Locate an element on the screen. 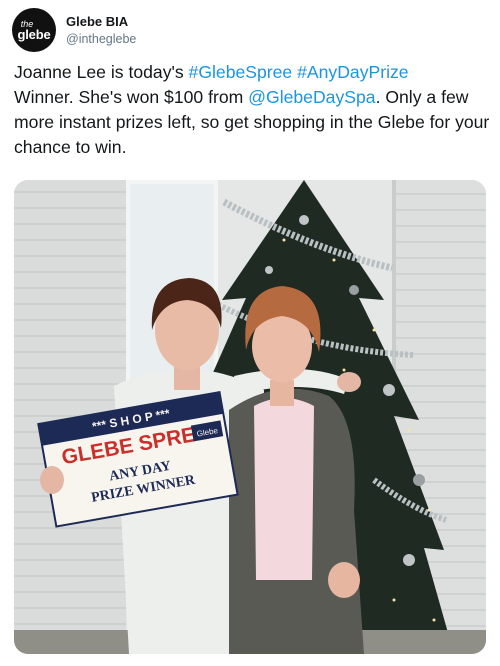 The image size is (500, 666). avatar: the glebe is located at coordinates (34, 30).